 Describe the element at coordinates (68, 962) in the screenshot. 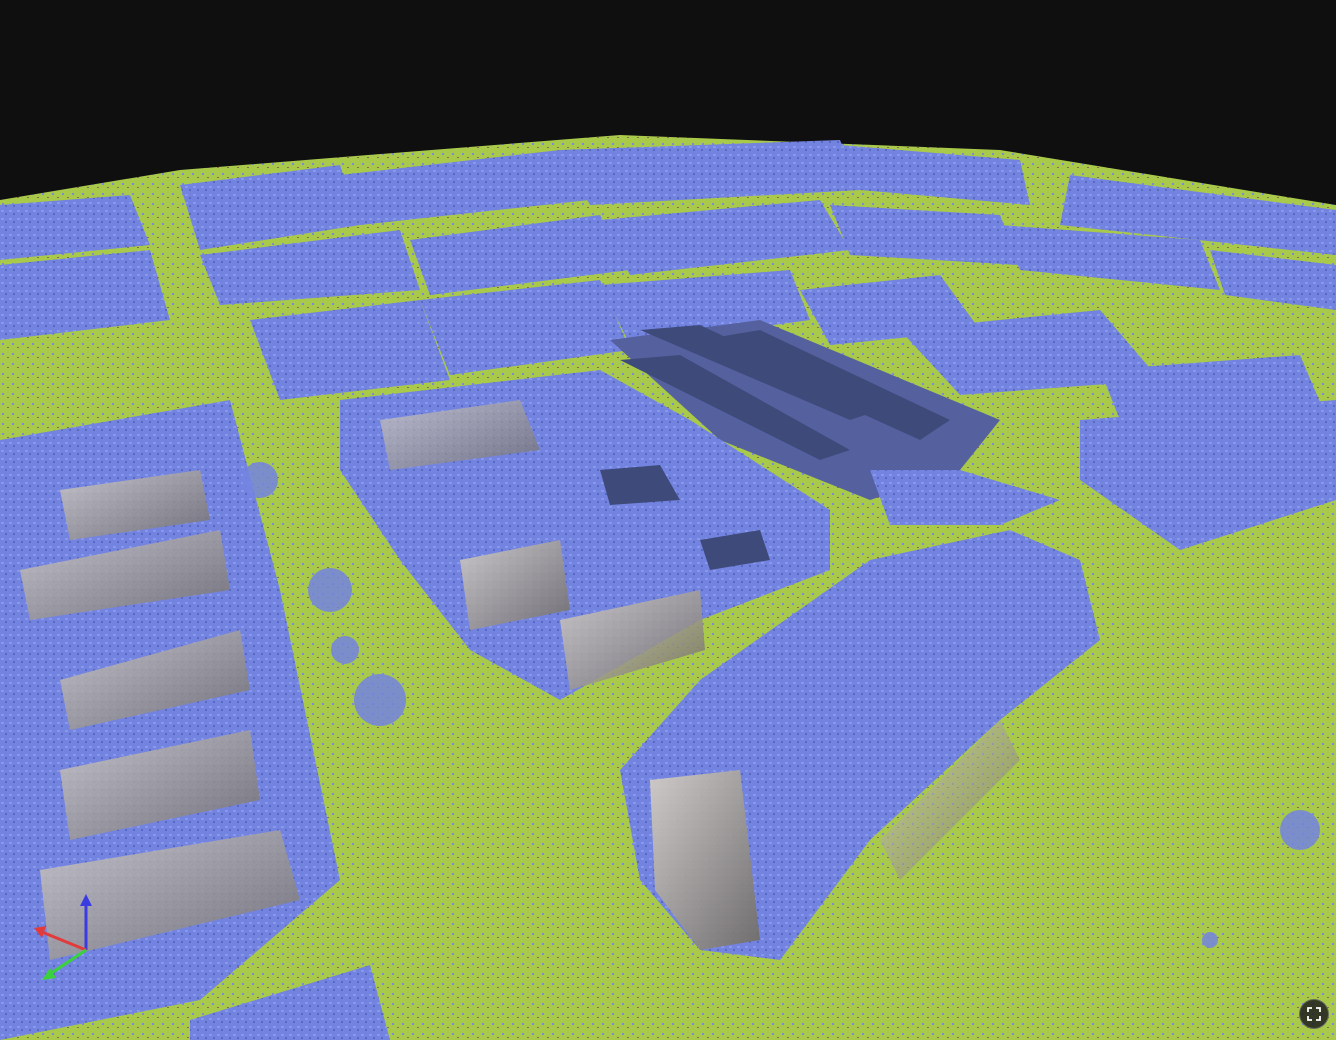

I see `y-axis-icon` at that location.